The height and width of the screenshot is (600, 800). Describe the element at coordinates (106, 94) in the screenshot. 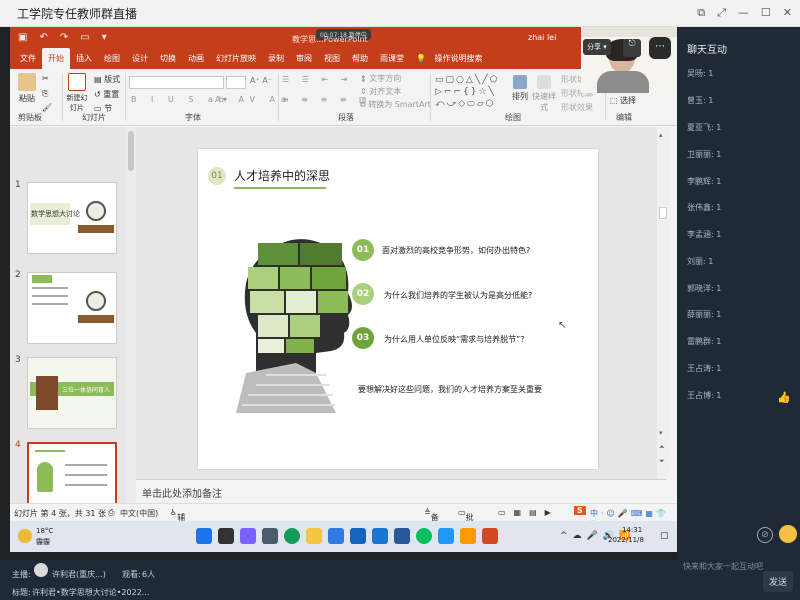

I see `reset-button: ↺ 重置` at that location.